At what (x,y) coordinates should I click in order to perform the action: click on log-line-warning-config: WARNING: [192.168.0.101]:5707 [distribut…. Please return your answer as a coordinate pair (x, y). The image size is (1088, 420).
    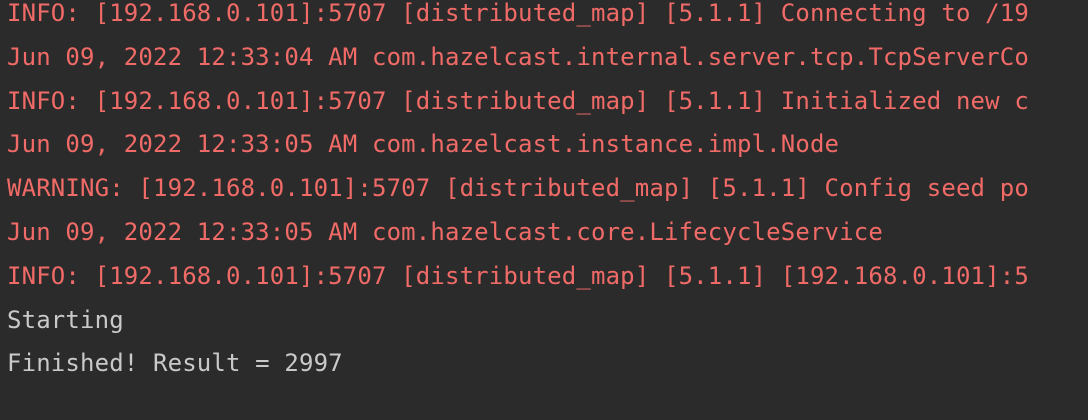
    Looking at the image, I should click on (518, 188).